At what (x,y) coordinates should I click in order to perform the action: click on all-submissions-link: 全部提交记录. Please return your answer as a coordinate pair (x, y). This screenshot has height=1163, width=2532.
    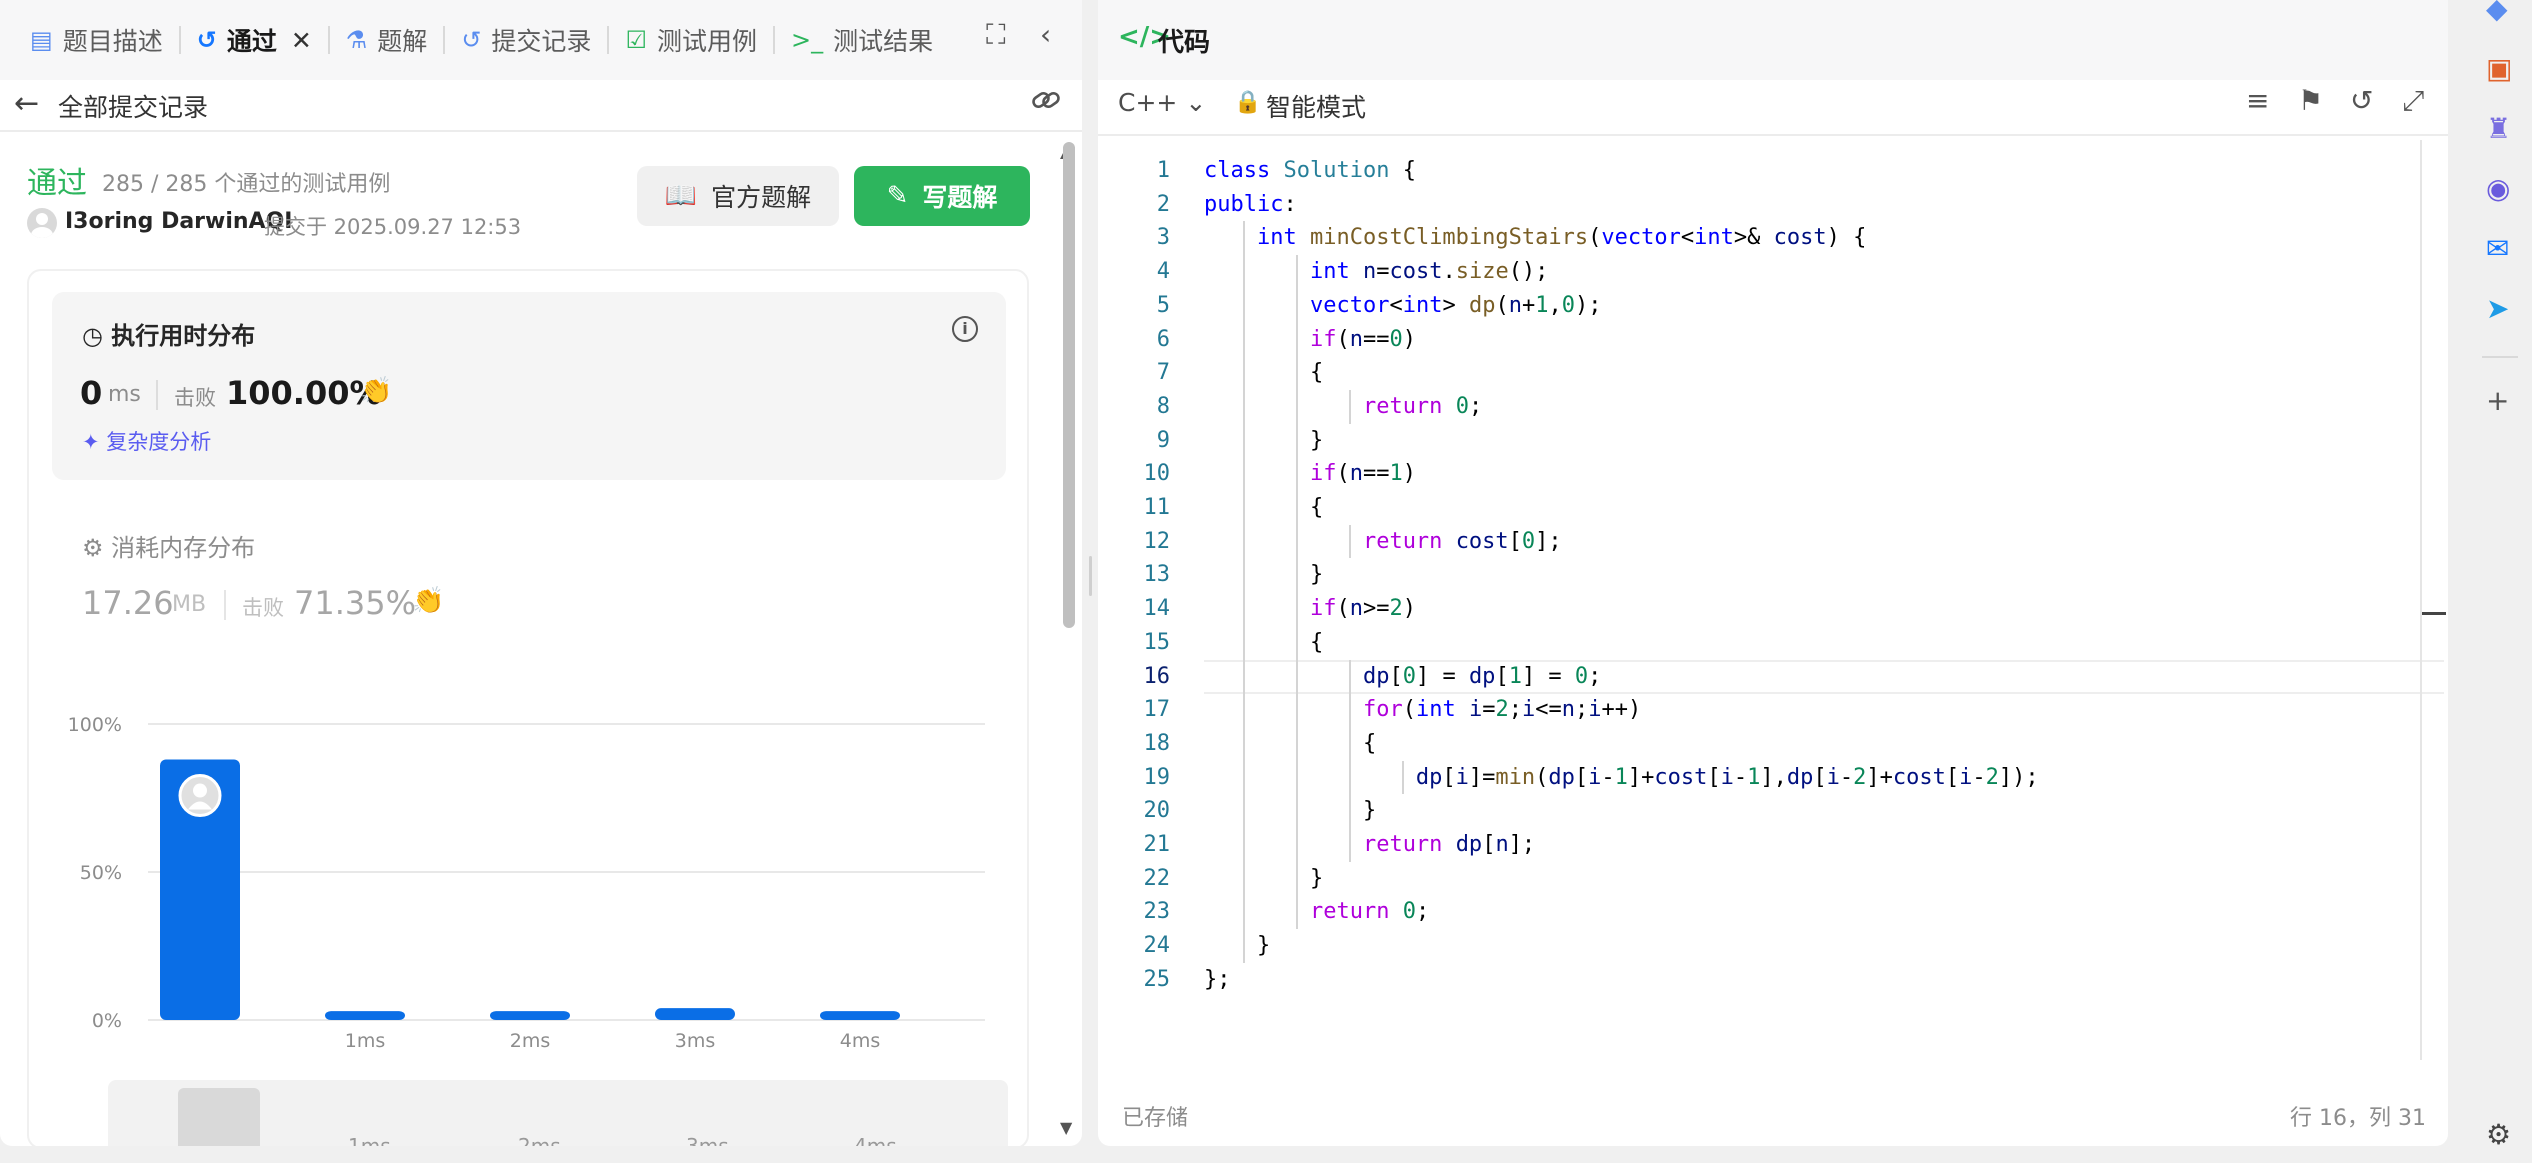
    Looking at the image, I should click on (133, 106).